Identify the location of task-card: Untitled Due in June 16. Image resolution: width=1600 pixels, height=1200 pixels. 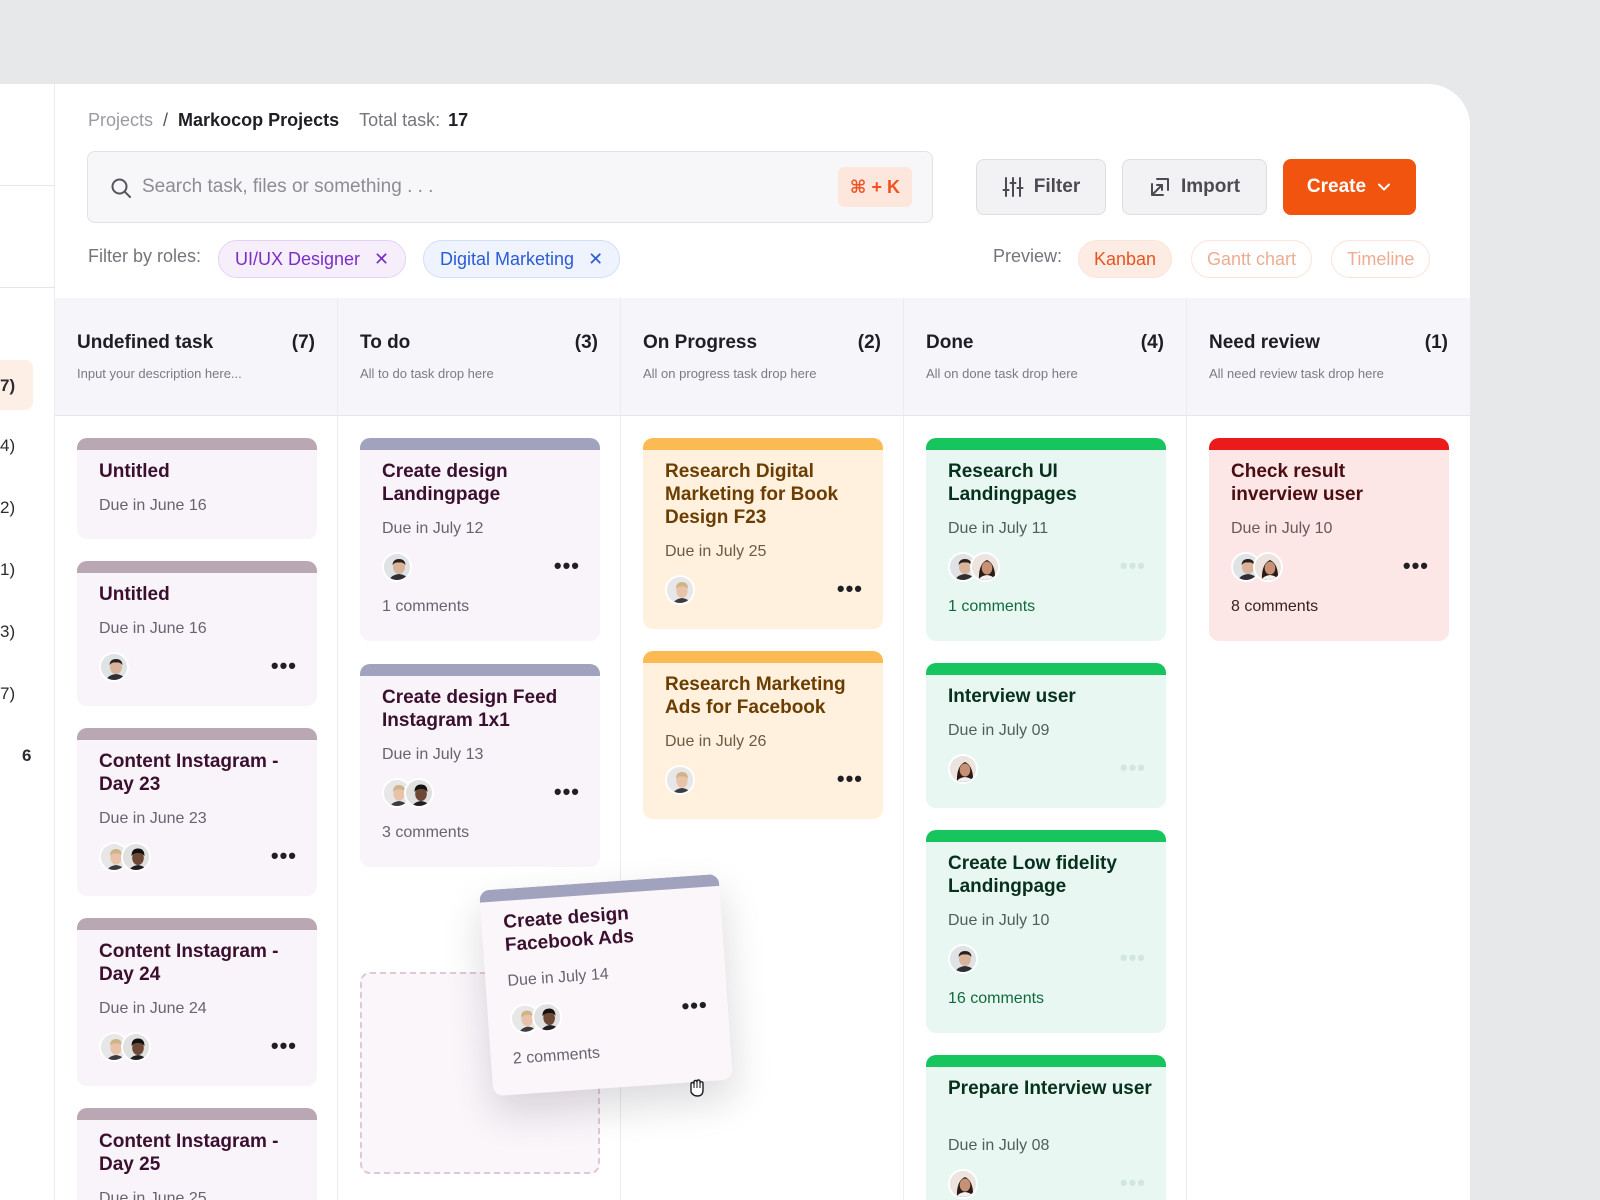
(197, 488).